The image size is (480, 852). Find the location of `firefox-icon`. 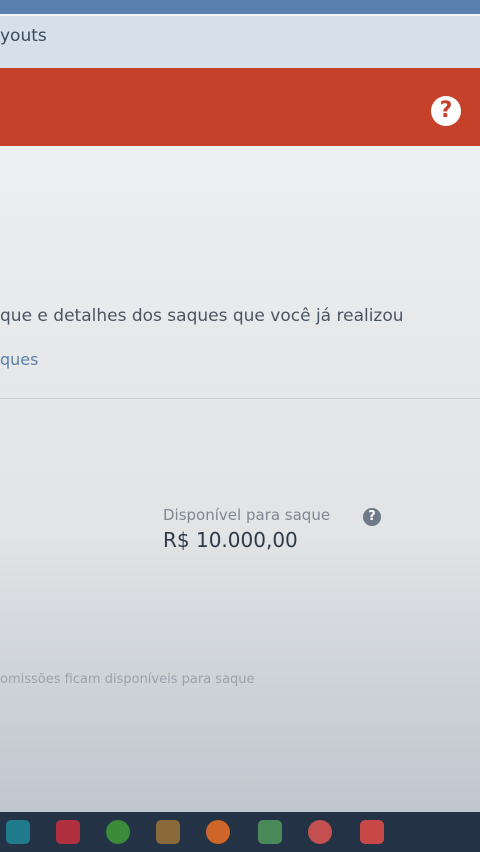

firefox-icon is located at coordinates (218, 832).